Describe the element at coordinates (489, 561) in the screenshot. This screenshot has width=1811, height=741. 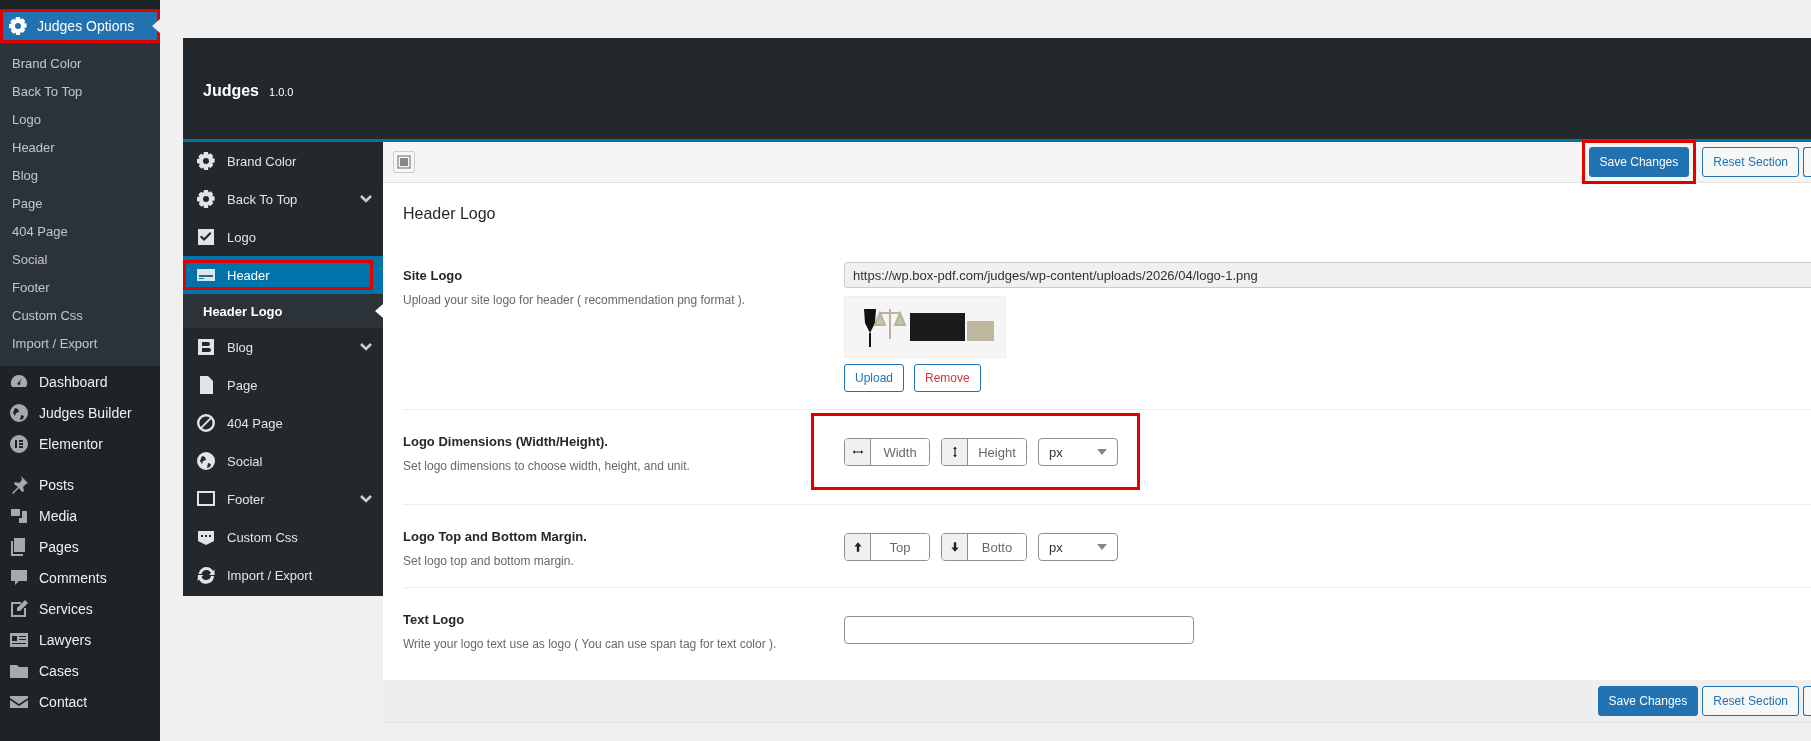
I see `field-description: Set logo top and bottom margin.` at that location.